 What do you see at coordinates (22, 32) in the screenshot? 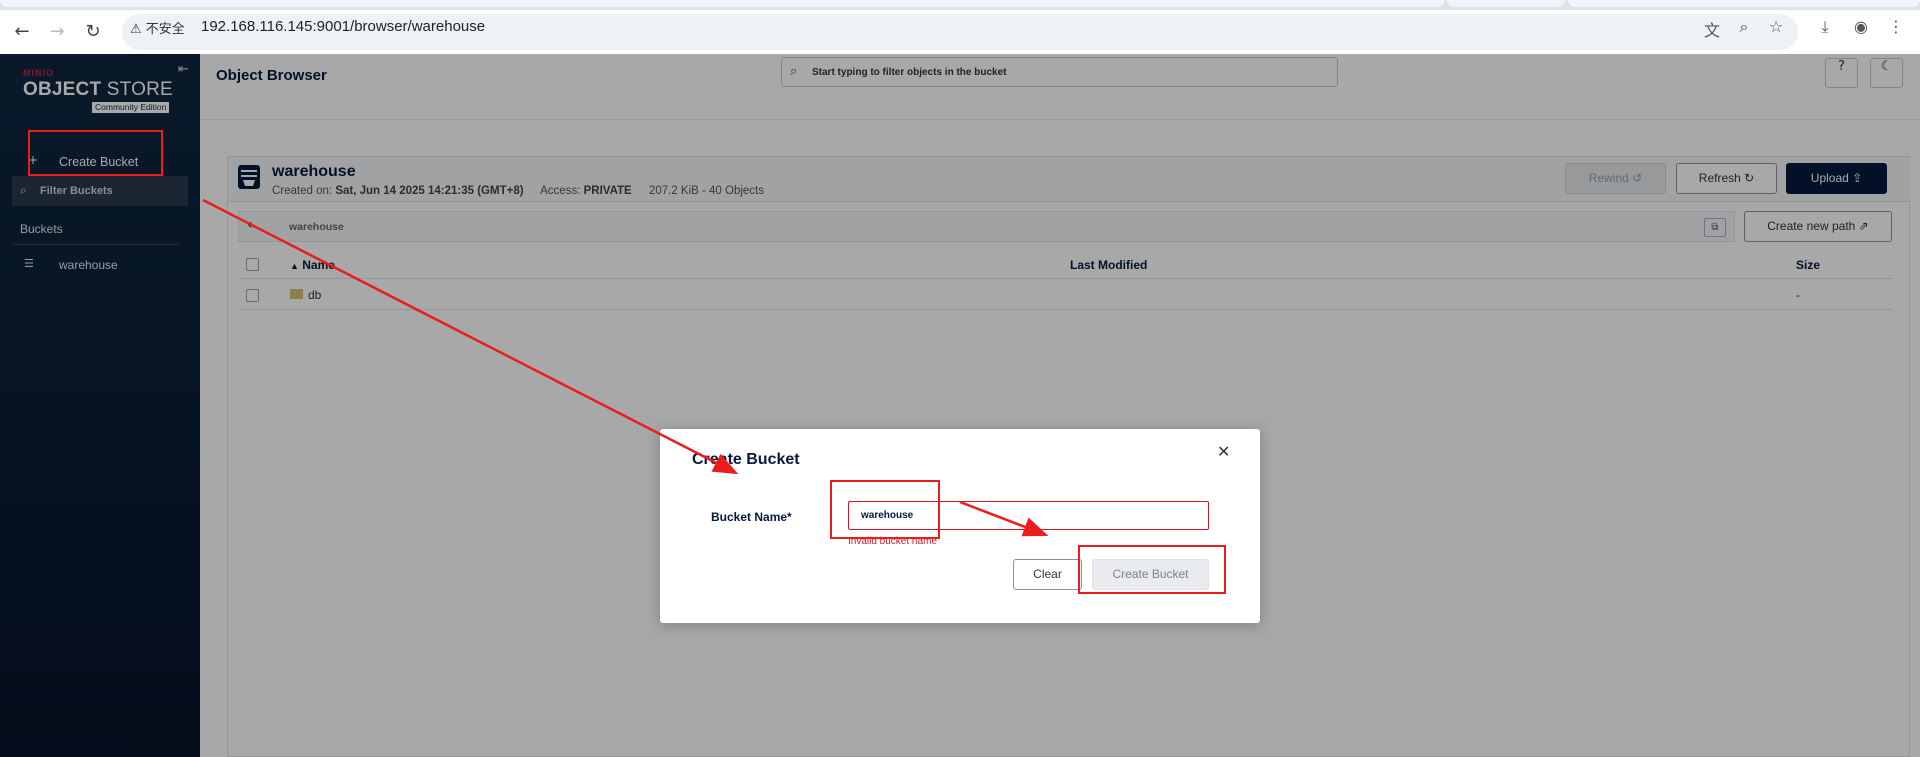
I see `back-icon: ←` at bounding box center [22, 32].